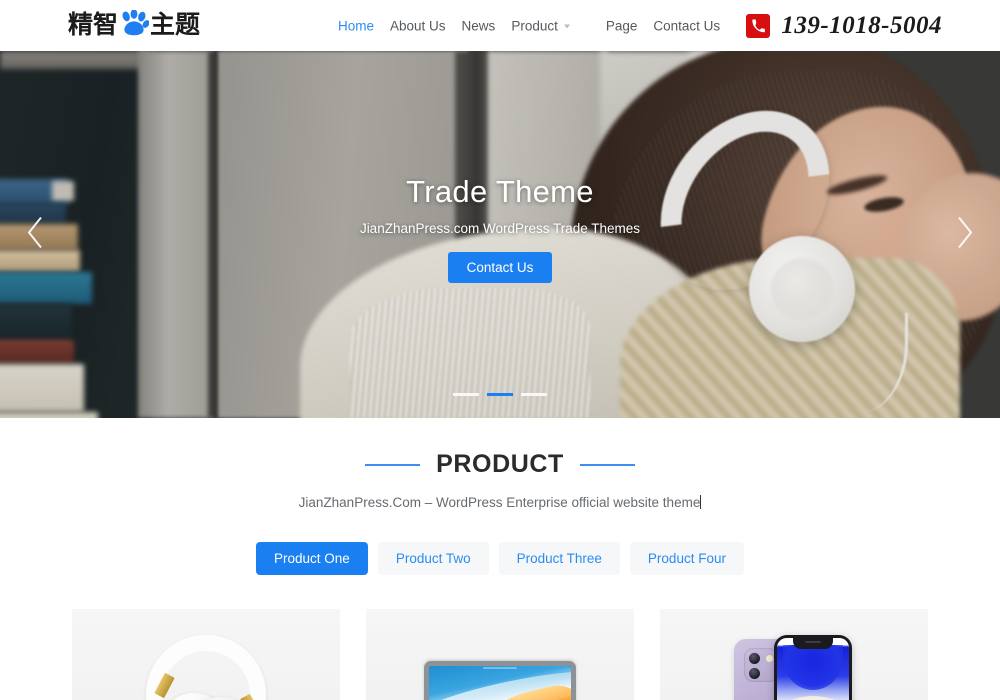  What do you see at coordinates (433, 558) in the screenshot?
I see `tab-product-two: Product Two` at bounding box center [433, 558].